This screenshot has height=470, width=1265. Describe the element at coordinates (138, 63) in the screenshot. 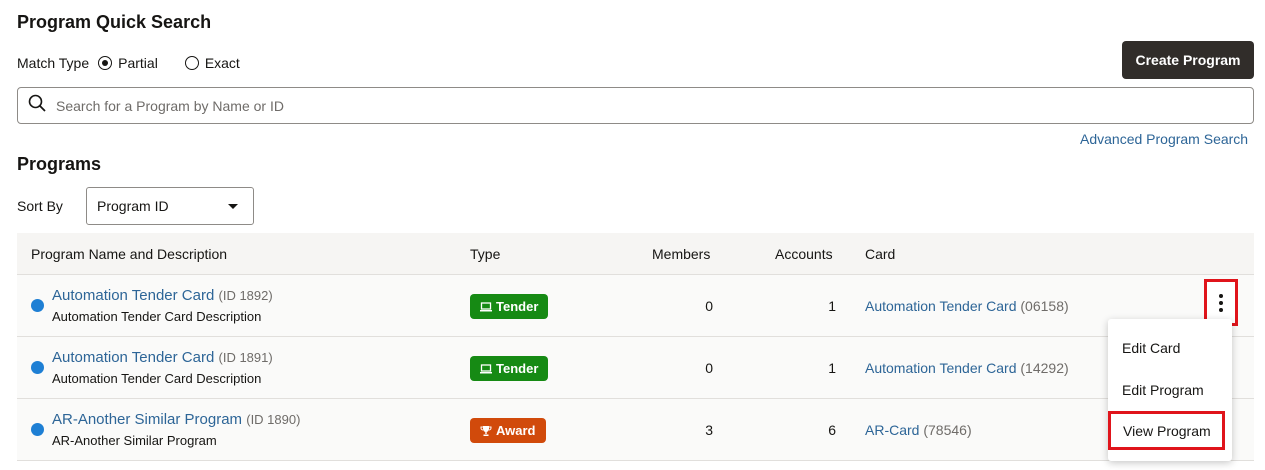

I see `match-partial-label: Partial` at that location.